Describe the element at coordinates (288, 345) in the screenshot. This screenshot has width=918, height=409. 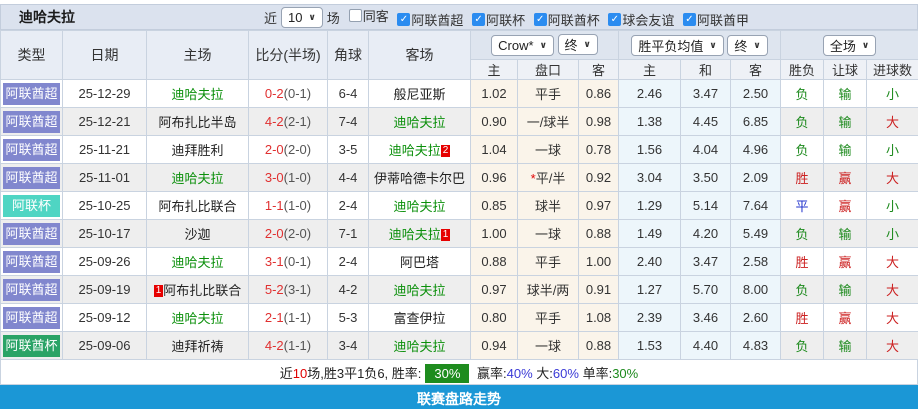
I see `score-cell: 4-2(1-1)` at that location.